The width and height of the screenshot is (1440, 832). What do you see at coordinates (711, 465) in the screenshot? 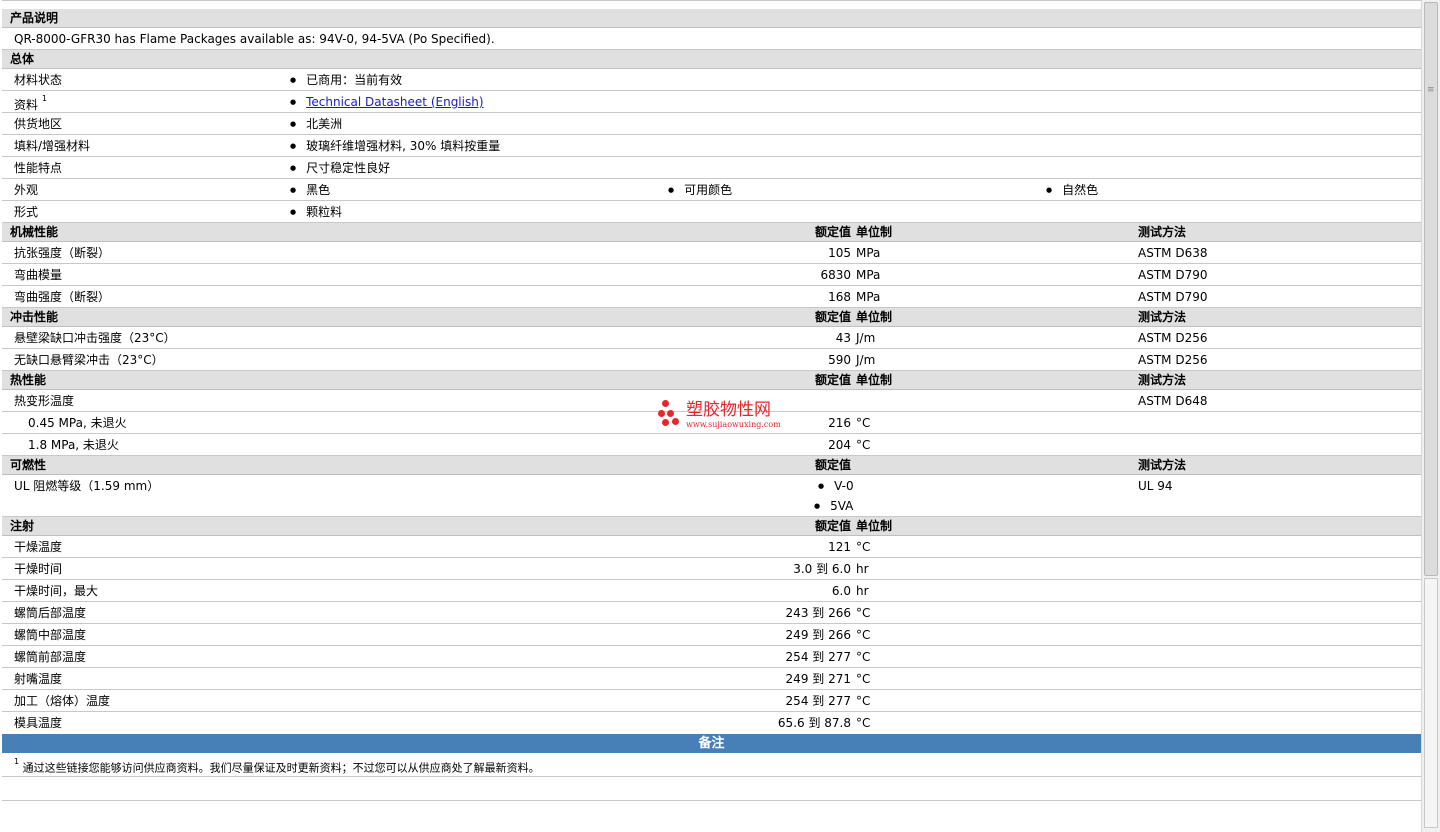
I see `section-header-flammability: 可燃性 额定值 测试方法` at bounding box center [711, 465].